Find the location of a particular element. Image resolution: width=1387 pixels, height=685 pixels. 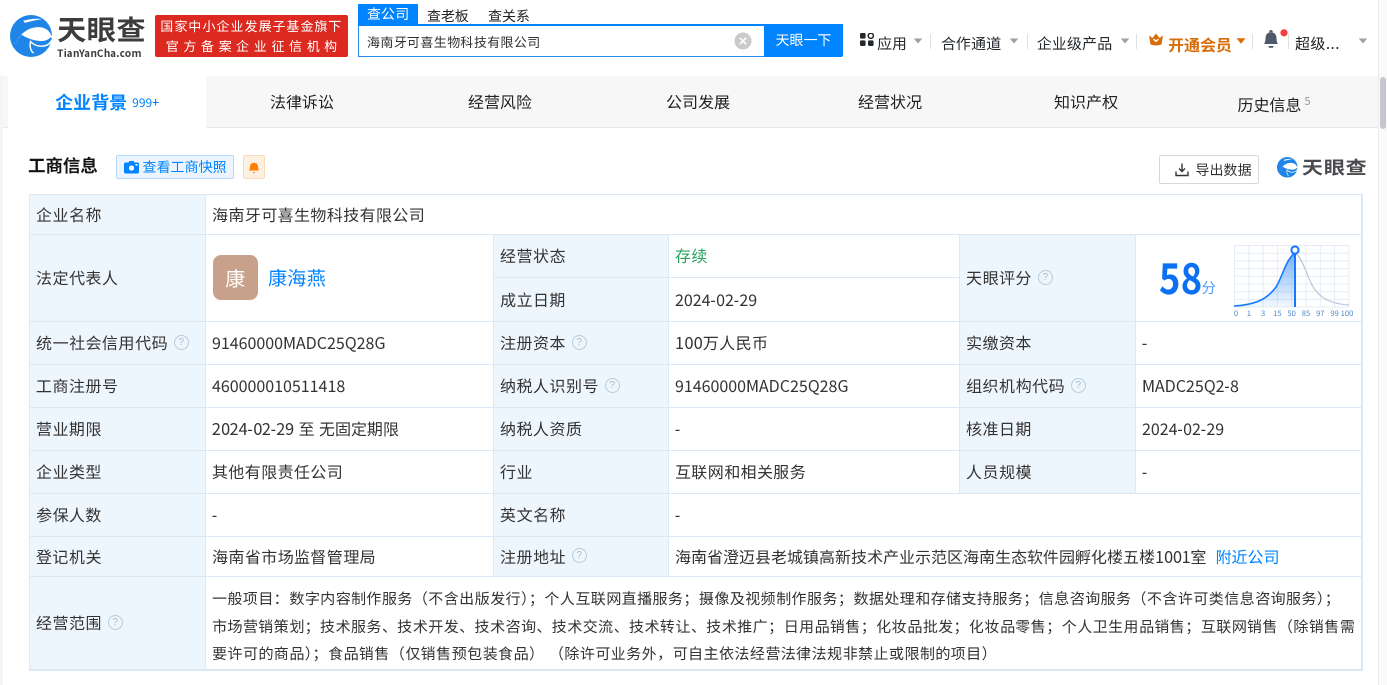

svg-text: 85 is located at coordinates (1306, 313).